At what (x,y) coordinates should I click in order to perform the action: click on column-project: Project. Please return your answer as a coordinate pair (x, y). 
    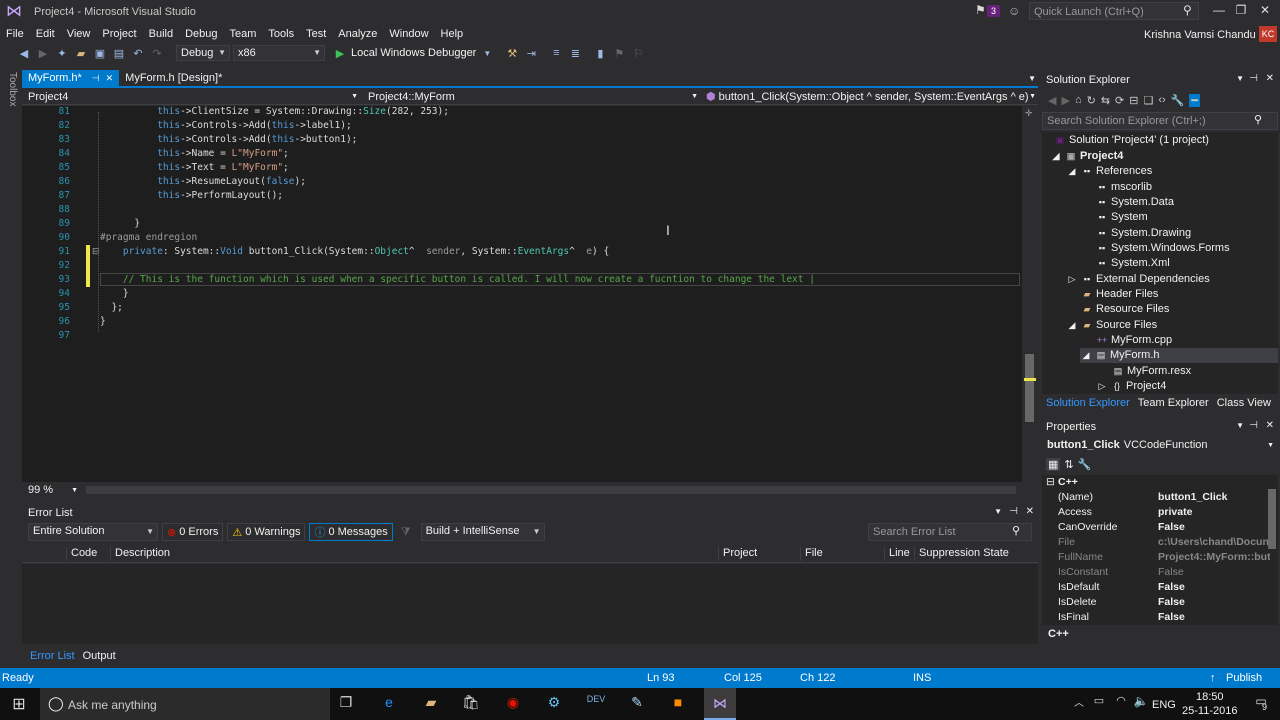
    Looking at the image, I should click on (737, 554).